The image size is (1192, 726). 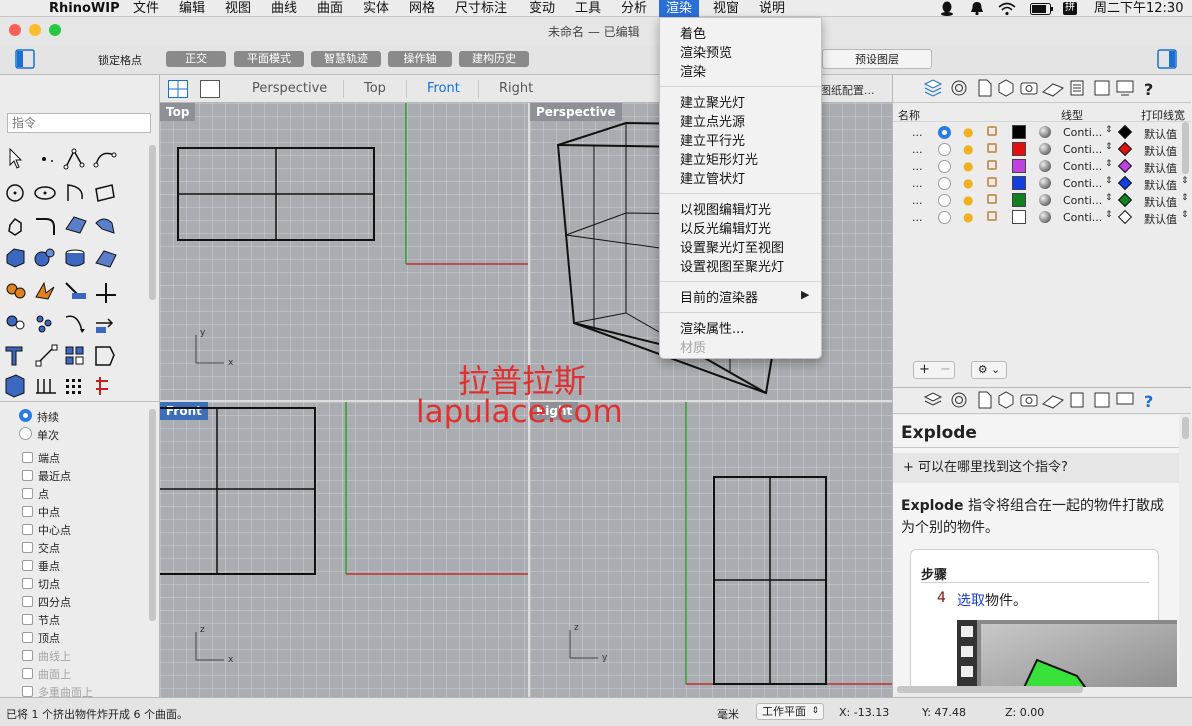 What do you see at coordinates (1042, 8) in the screenshot?
I see `battery-icon` at bounding box center [1042, 8].